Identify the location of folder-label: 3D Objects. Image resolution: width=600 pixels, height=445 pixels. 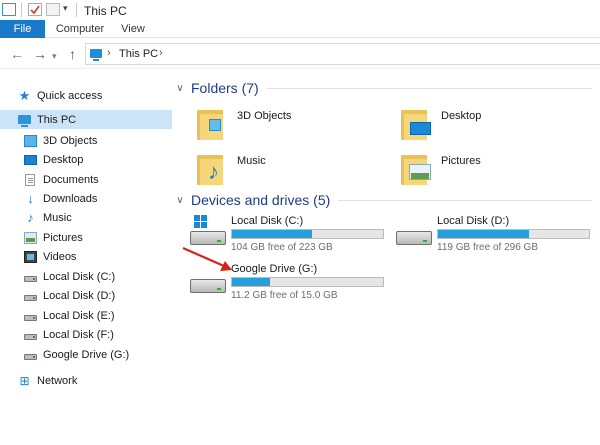
(264, 116).